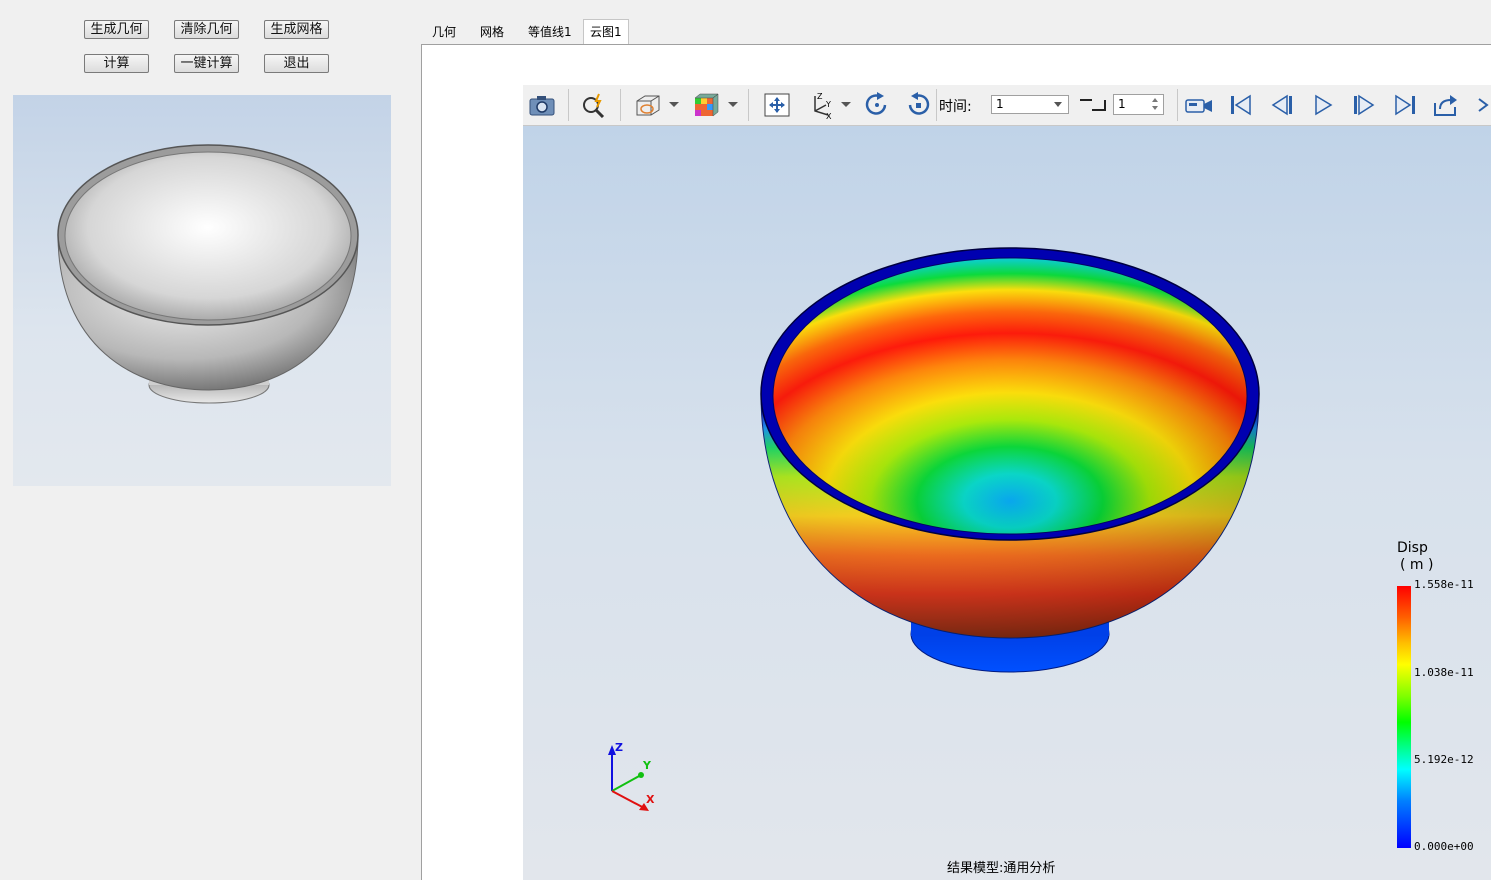 This screenshot has width=1491, height=880. Describe the element at coordinates (1446, 105) in the screenshot. I see `export-icon` at that location.